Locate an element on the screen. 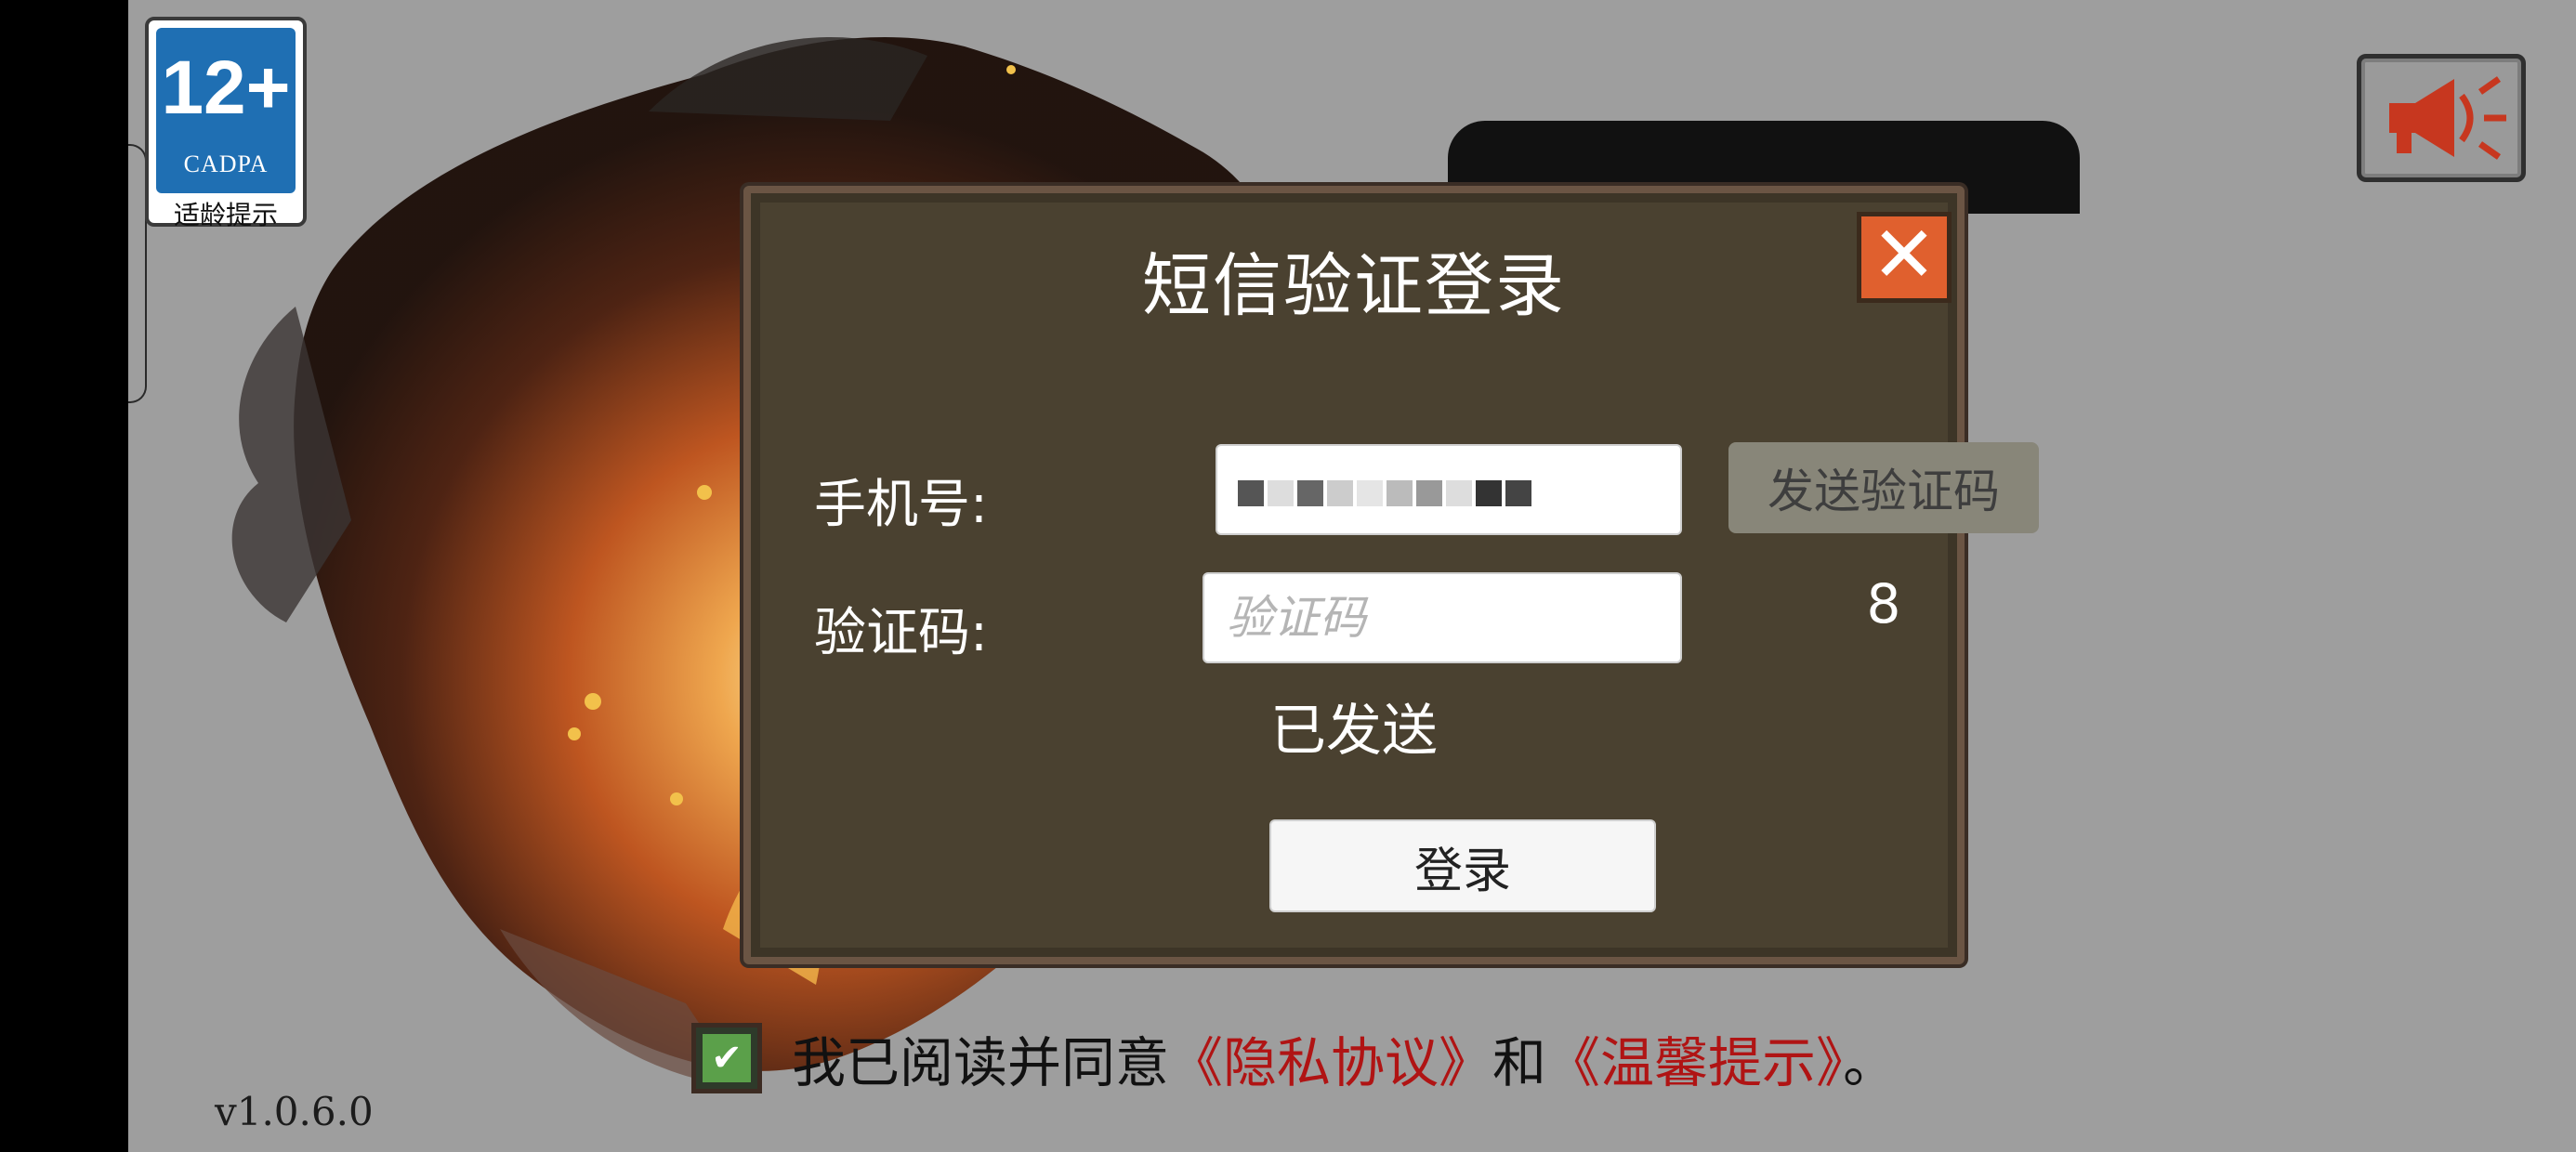 The height and width of the screenshot is (1152, 2576). sound-toggle-button is located at coordinates (2441, 118).